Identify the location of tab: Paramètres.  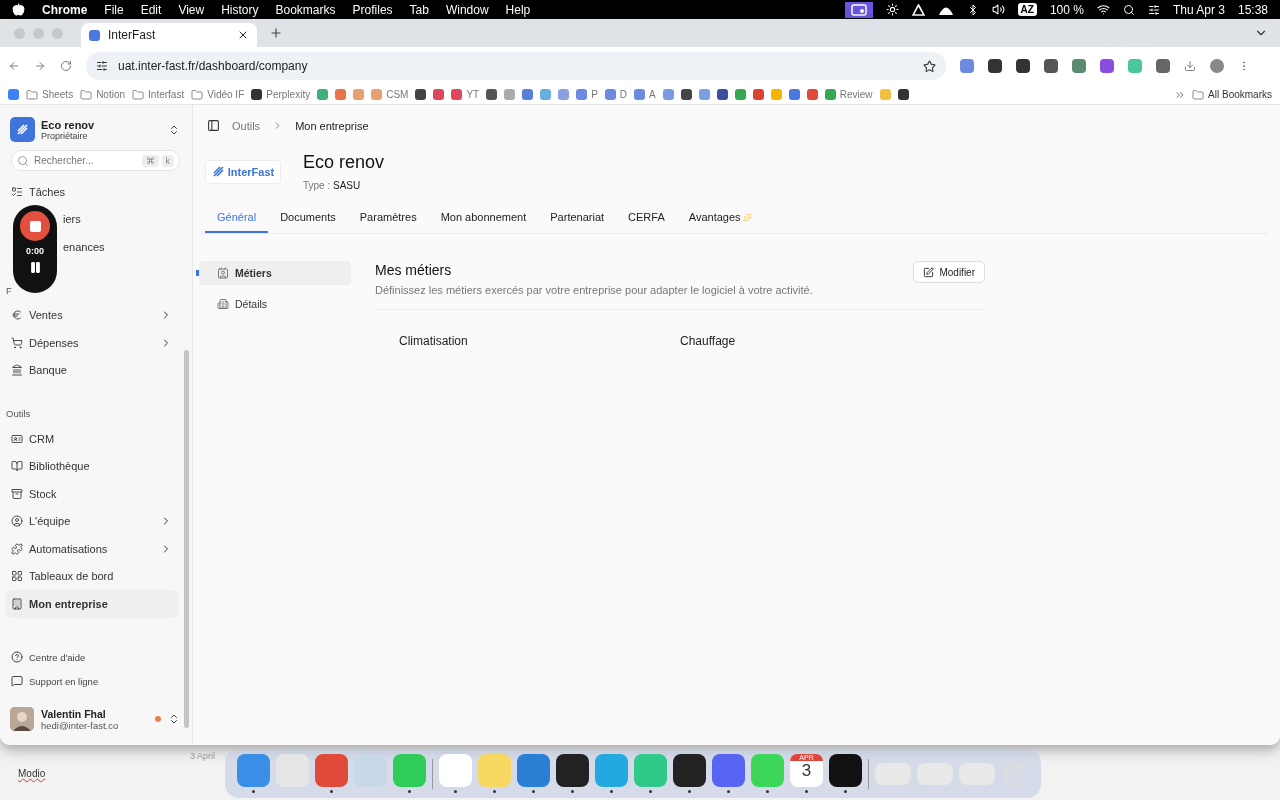
(388, 218).